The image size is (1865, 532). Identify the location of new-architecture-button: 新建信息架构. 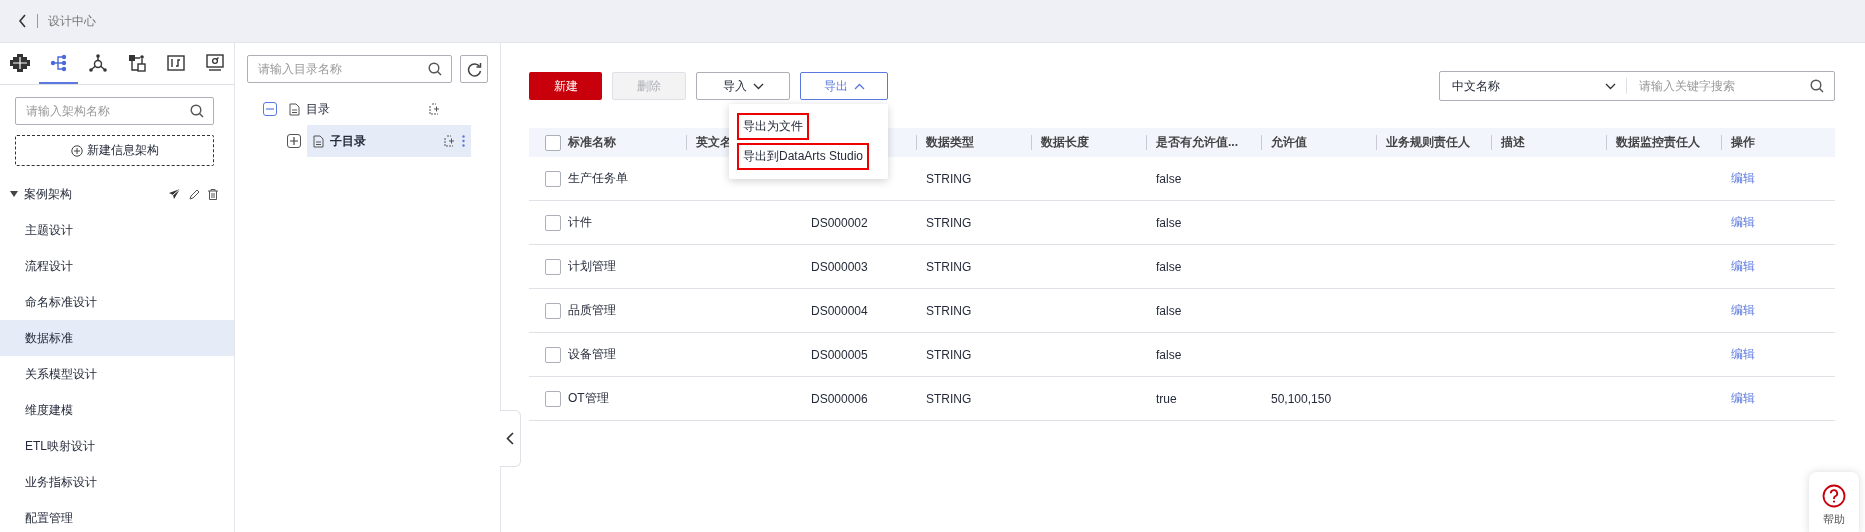
(114, 150).